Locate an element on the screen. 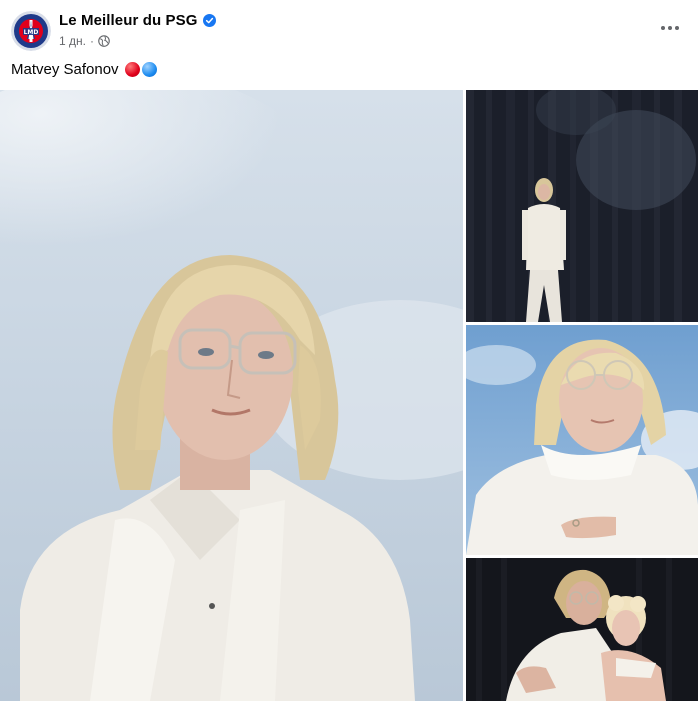 The height and width of the screenshot is (701, 698). page-avatar: LMD is located at coordinates (31, 31).